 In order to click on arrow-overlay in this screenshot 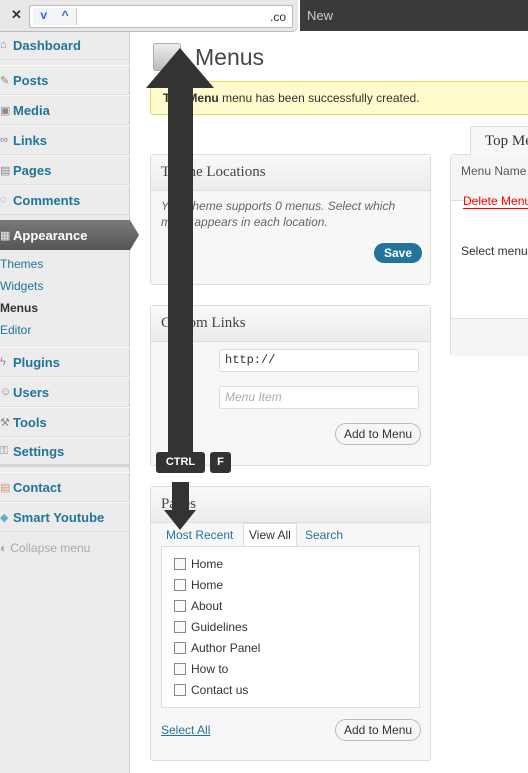, I will do `click(180, 289)`.